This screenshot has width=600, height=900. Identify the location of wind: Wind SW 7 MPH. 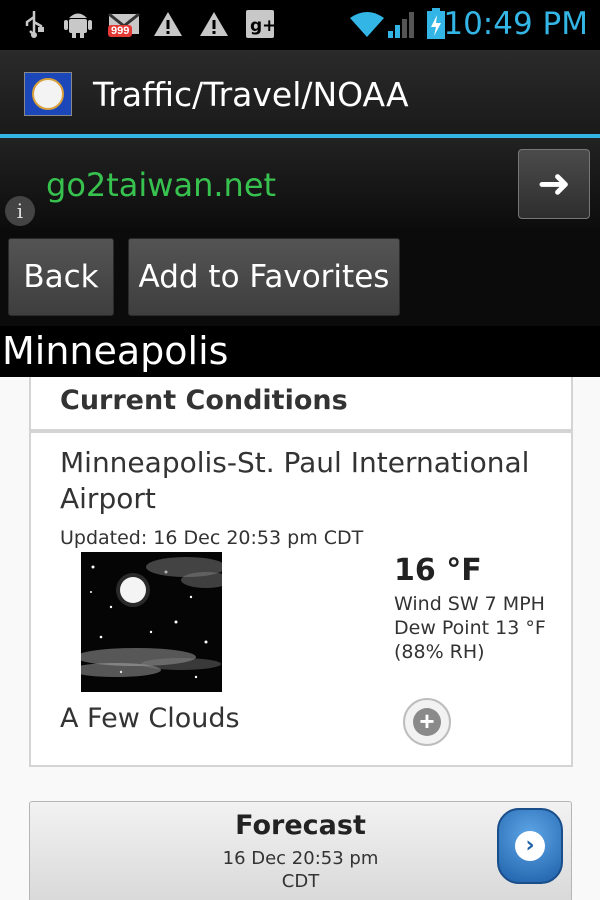
(469, 604).